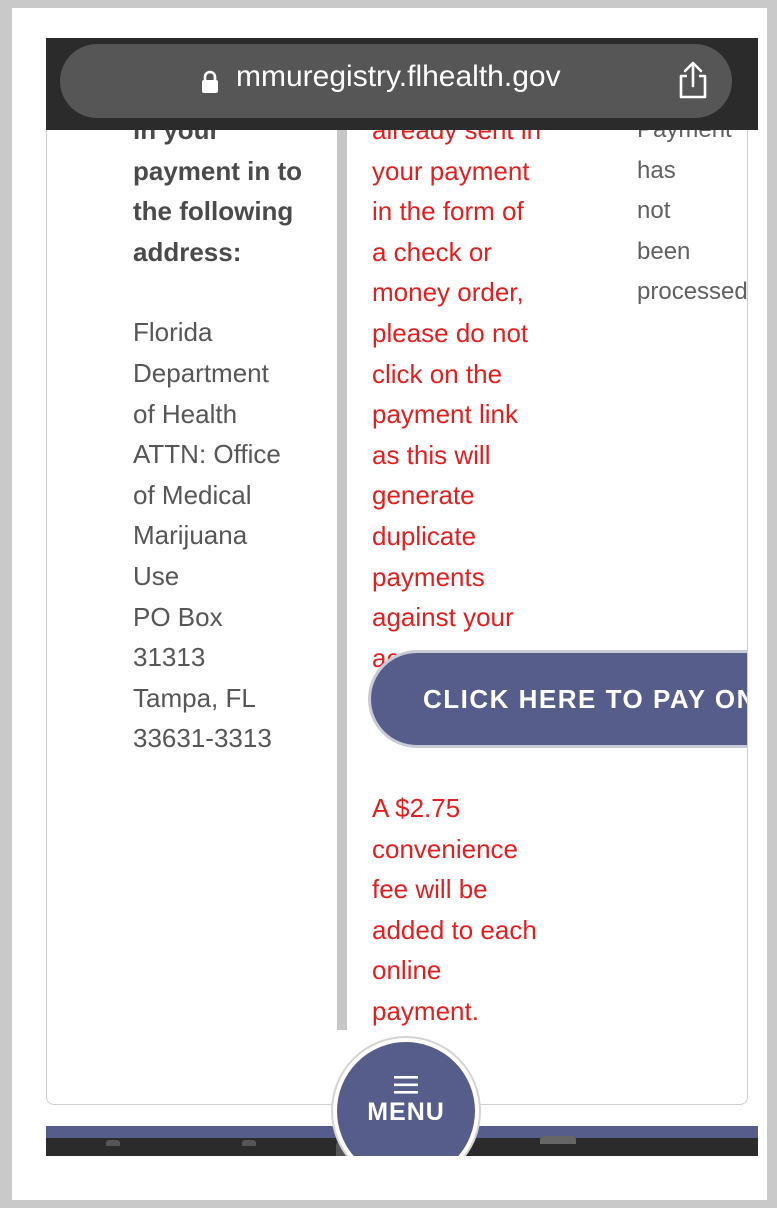 Image resolution: width=777 pixels, height=1208 pixels. I want to click on fee-line: convenience, so click(445, 848).